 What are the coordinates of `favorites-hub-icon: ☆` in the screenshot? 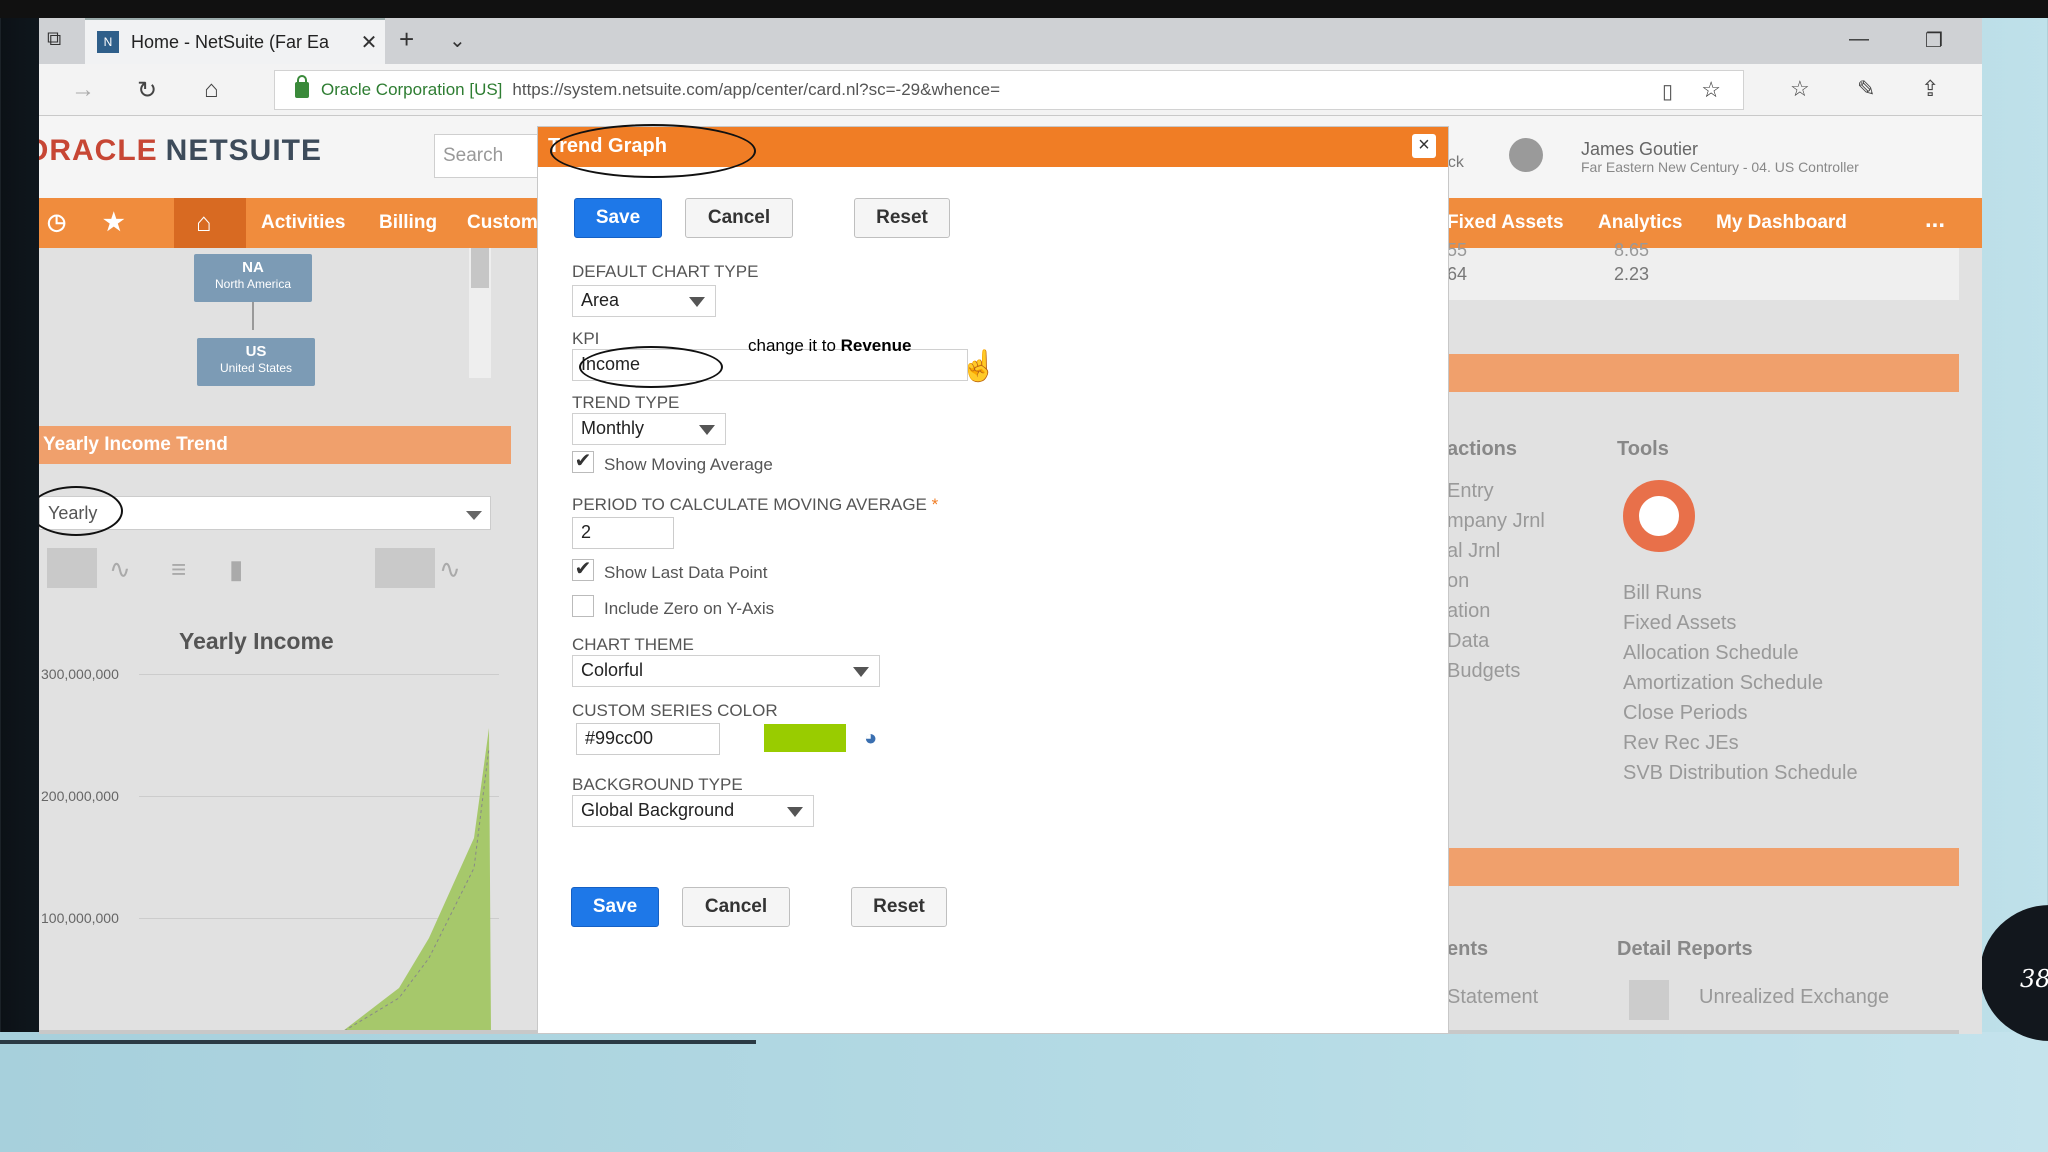 It's located at (1800, 89).